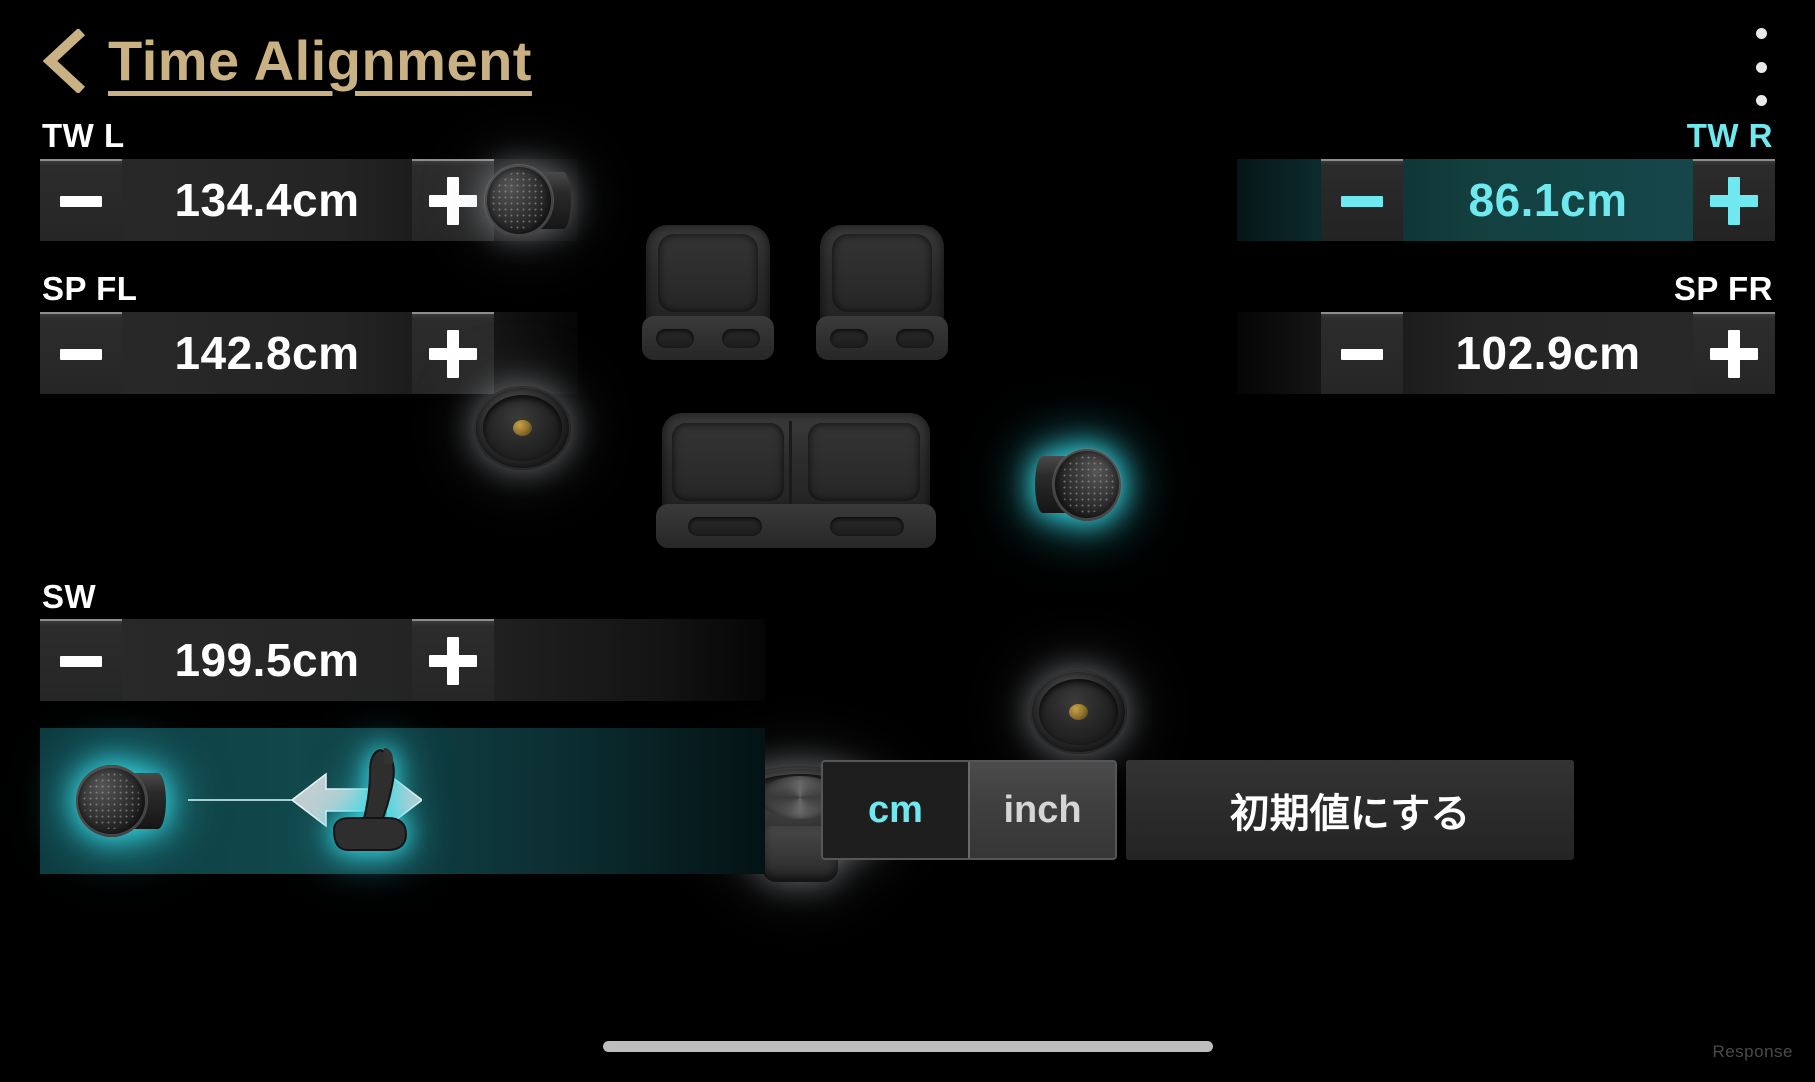  What do you see at coordinates (882, 292) in the screenshot?
I see `car-seat-front-right` at bounding box center [882, 292].